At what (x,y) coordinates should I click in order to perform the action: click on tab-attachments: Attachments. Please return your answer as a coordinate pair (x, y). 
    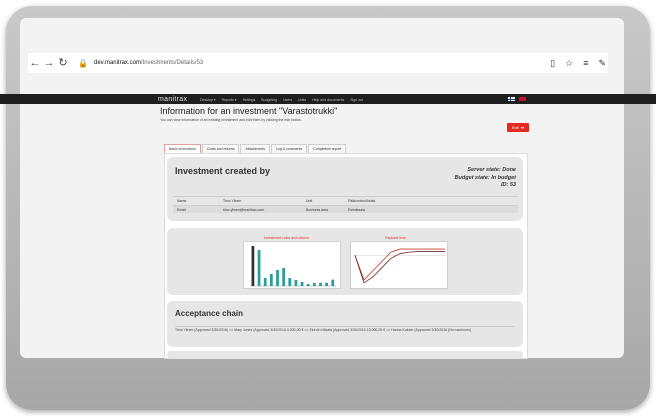
    Looking at the image, I should click on (255, 148).